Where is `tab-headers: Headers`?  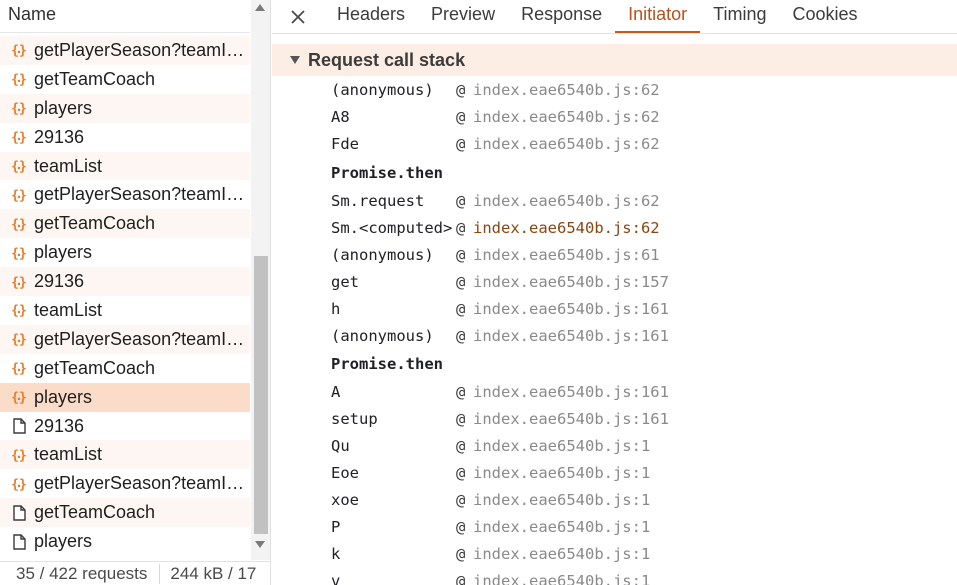 tab-headers: Headers is located at coordinates (371, 16).